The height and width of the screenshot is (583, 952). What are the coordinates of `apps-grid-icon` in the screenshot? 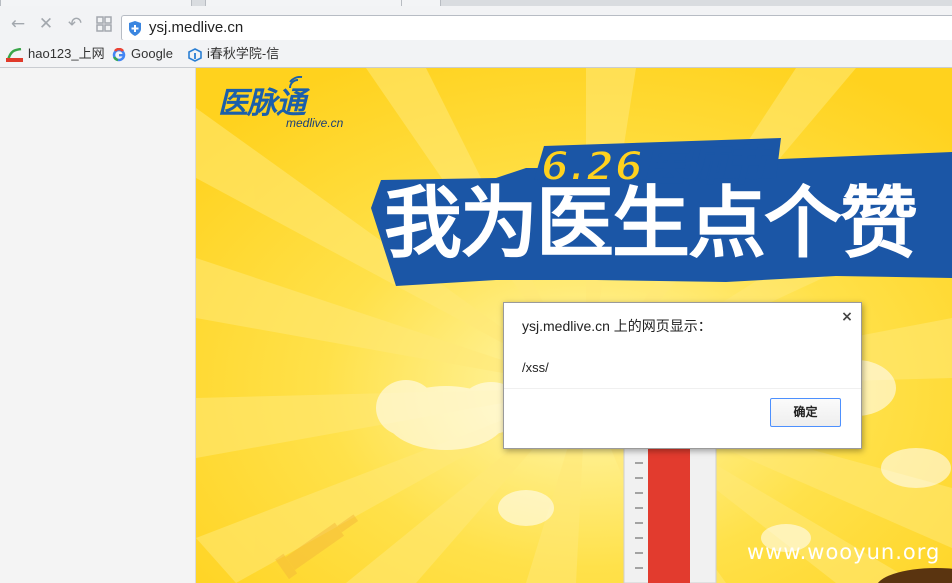 It's located at (104, 24).